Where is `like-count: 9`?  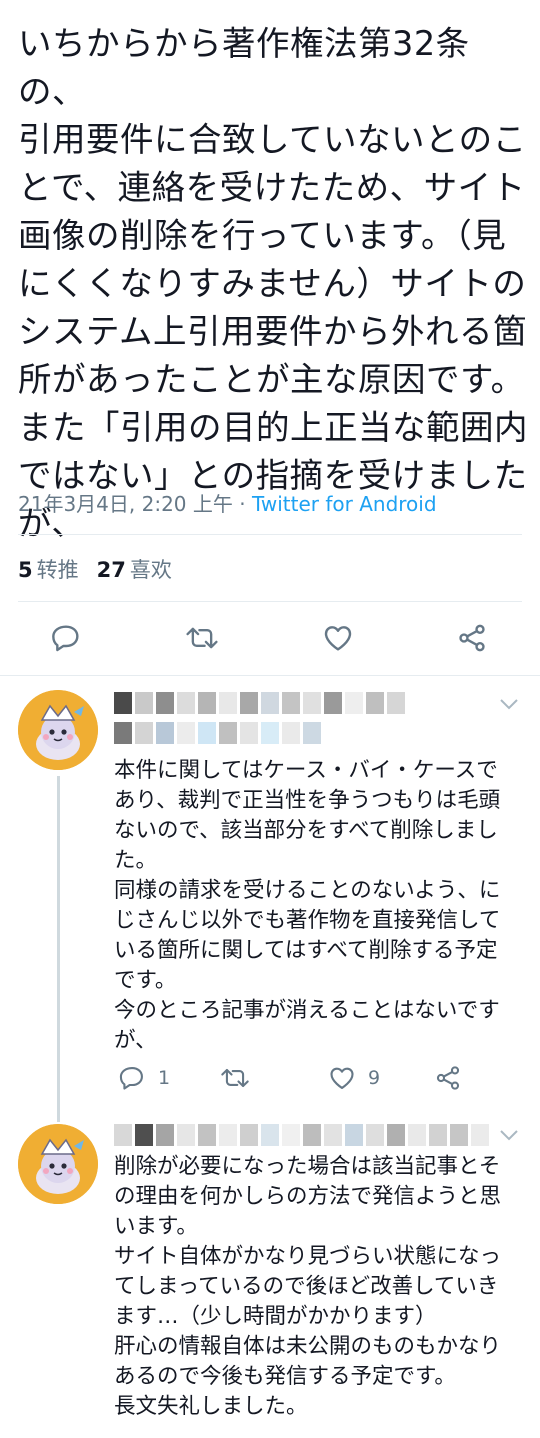
like-count: 9 is located at coordinates (374, 1078).